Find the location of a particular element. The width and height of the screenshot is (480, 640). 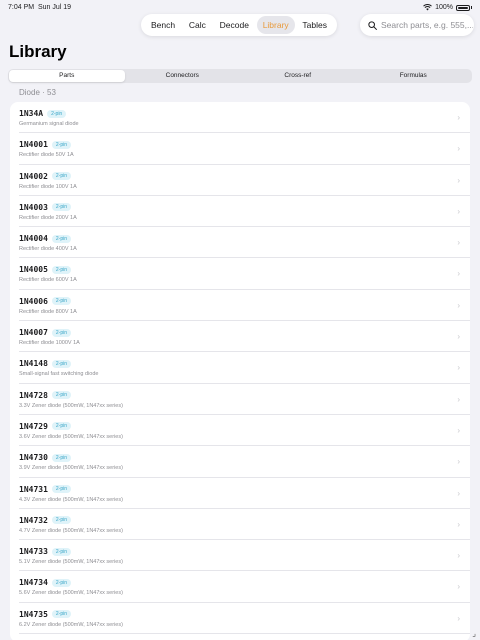

status-clock: 7:04 PM is located at coordinates (21, 7).